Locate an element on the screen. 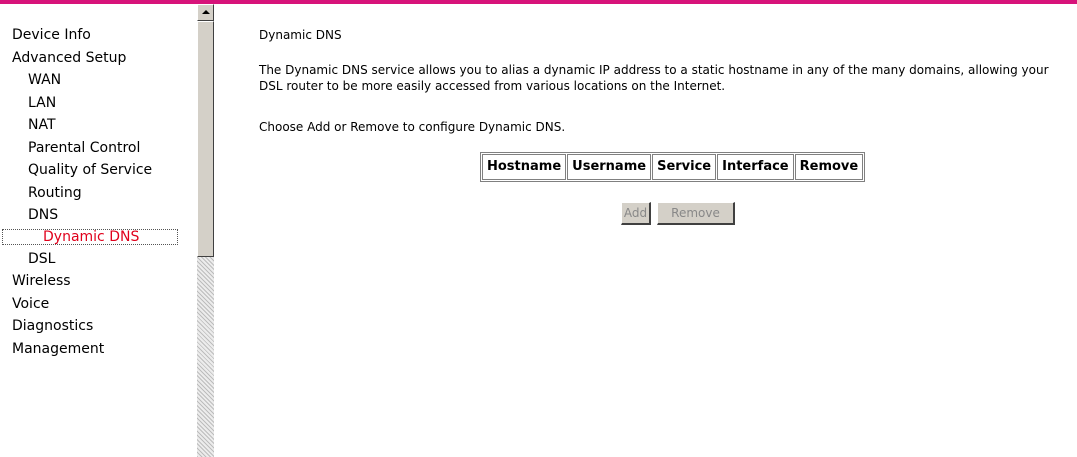 The height and width of the screenshot is (457, 1077). sidebar-item-wireless: Wireless is located at coordinates (98, 281).